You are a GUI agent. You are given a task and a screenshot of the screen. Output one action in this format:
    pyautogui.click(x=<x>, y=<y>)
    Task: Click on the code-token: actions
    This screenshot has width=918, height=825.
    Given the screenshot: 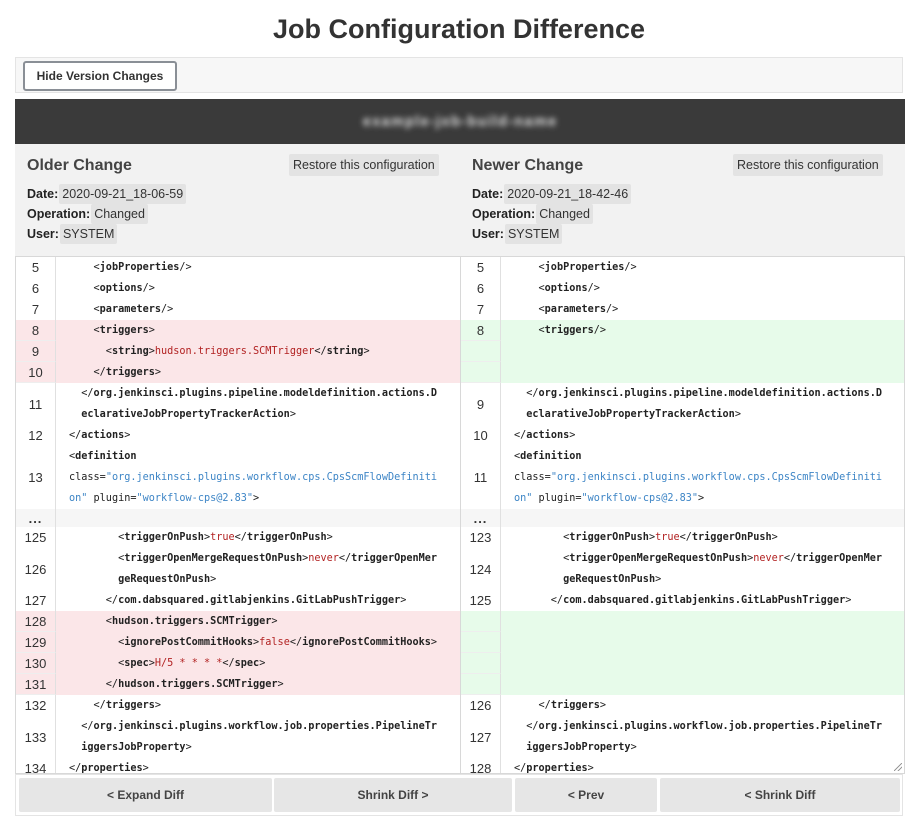 What is the action you would take?
    pyautogui.click(x=548, y=435)
    